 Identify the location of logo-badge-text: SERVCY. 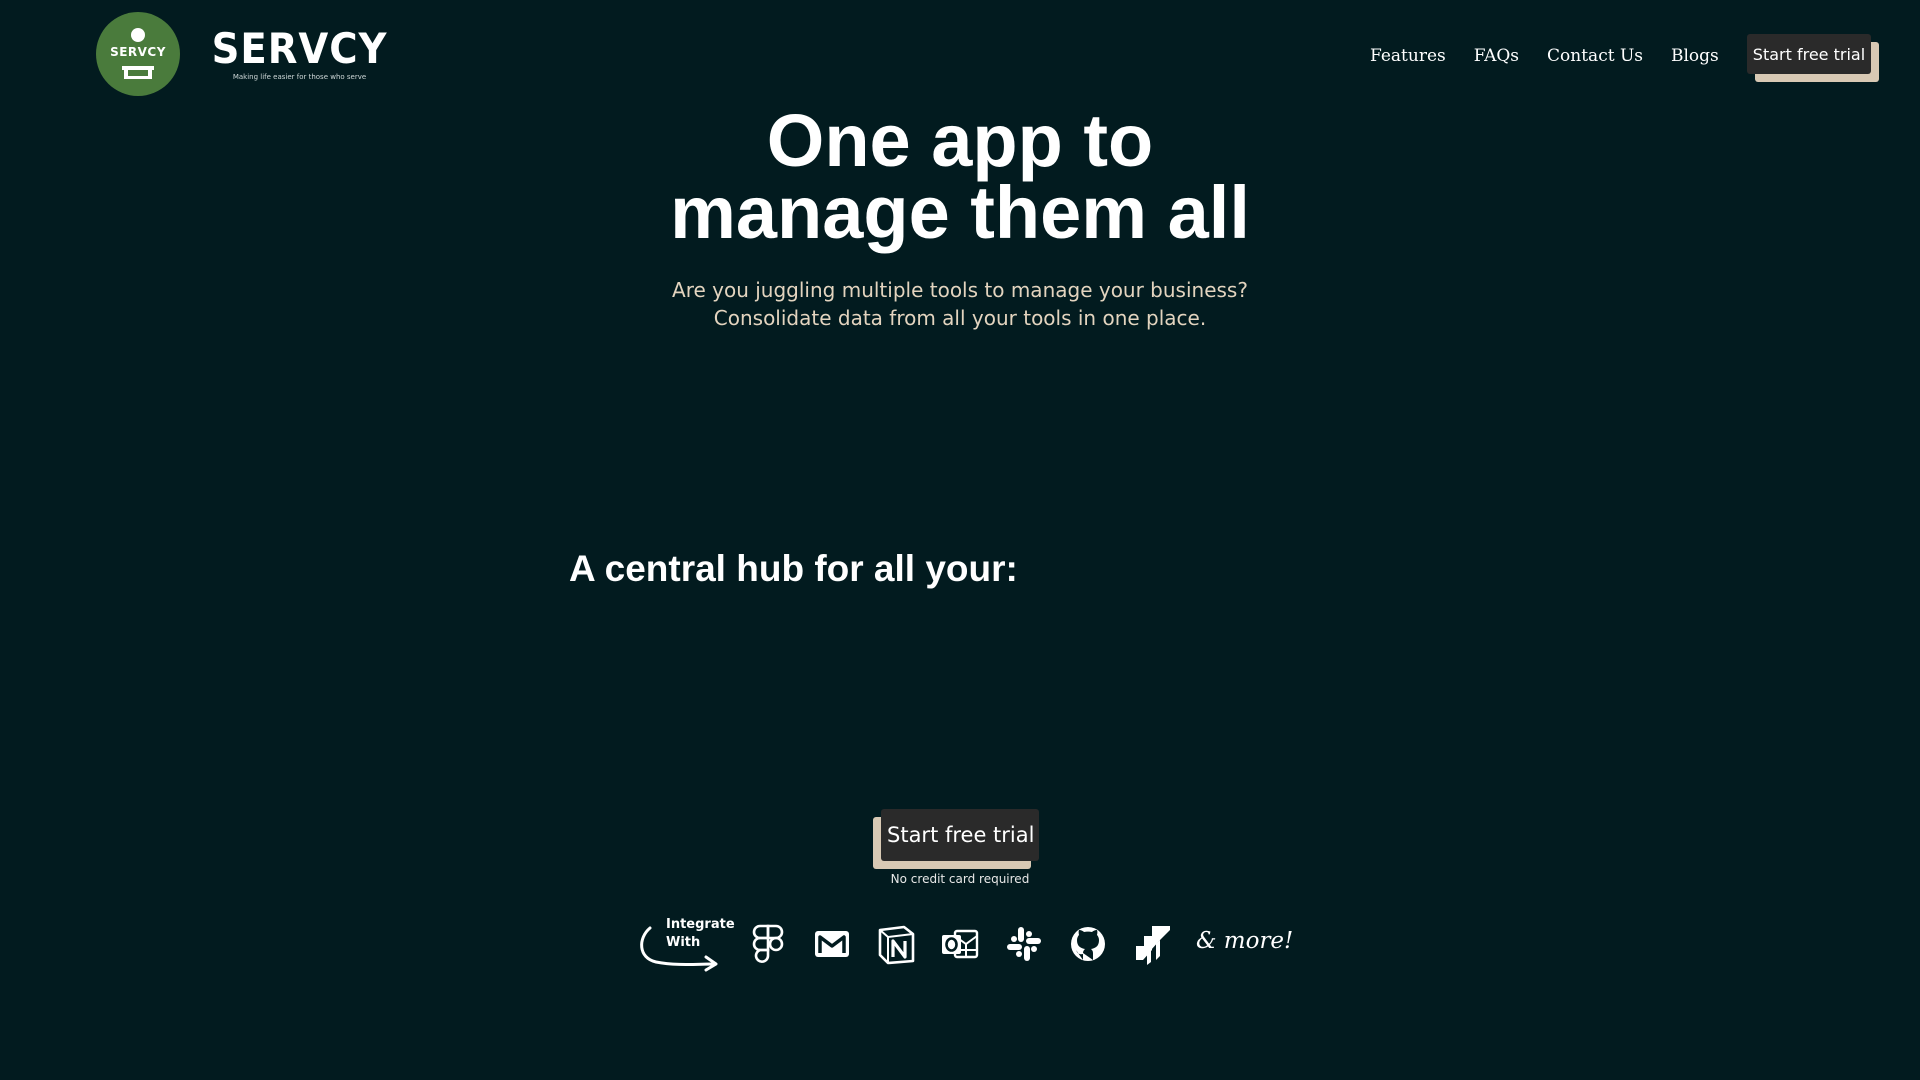
(138, 52).